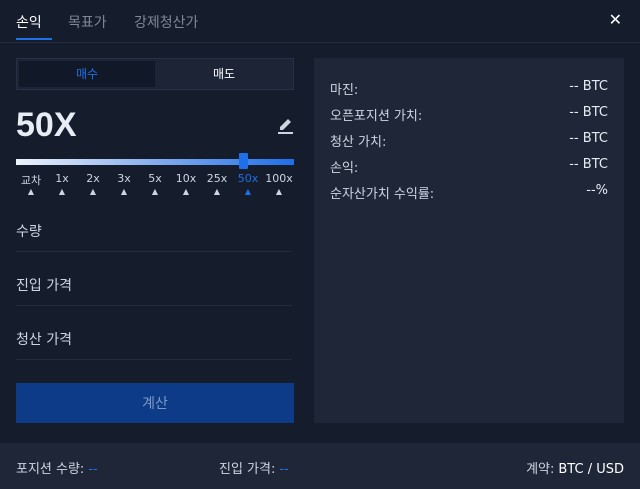 The height and width of the screenshot is (489, 640). Describe the element at coordinates (382, 194) in the screenshot. I see `result-label: 순자산가치 수익률:` at that location.